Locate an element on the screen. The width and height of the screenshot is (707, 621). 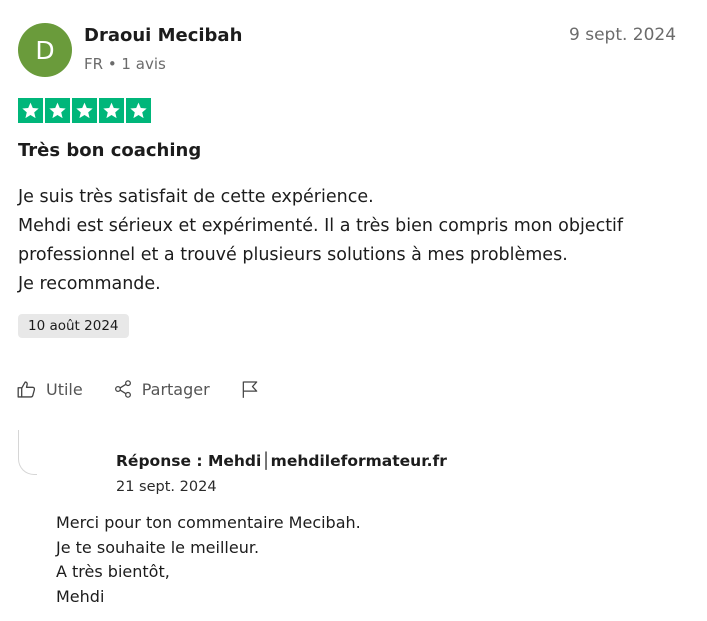
reply-header: Réponse : Mehdi│mehdileformateur.fr is located at coordinates (281, 461).